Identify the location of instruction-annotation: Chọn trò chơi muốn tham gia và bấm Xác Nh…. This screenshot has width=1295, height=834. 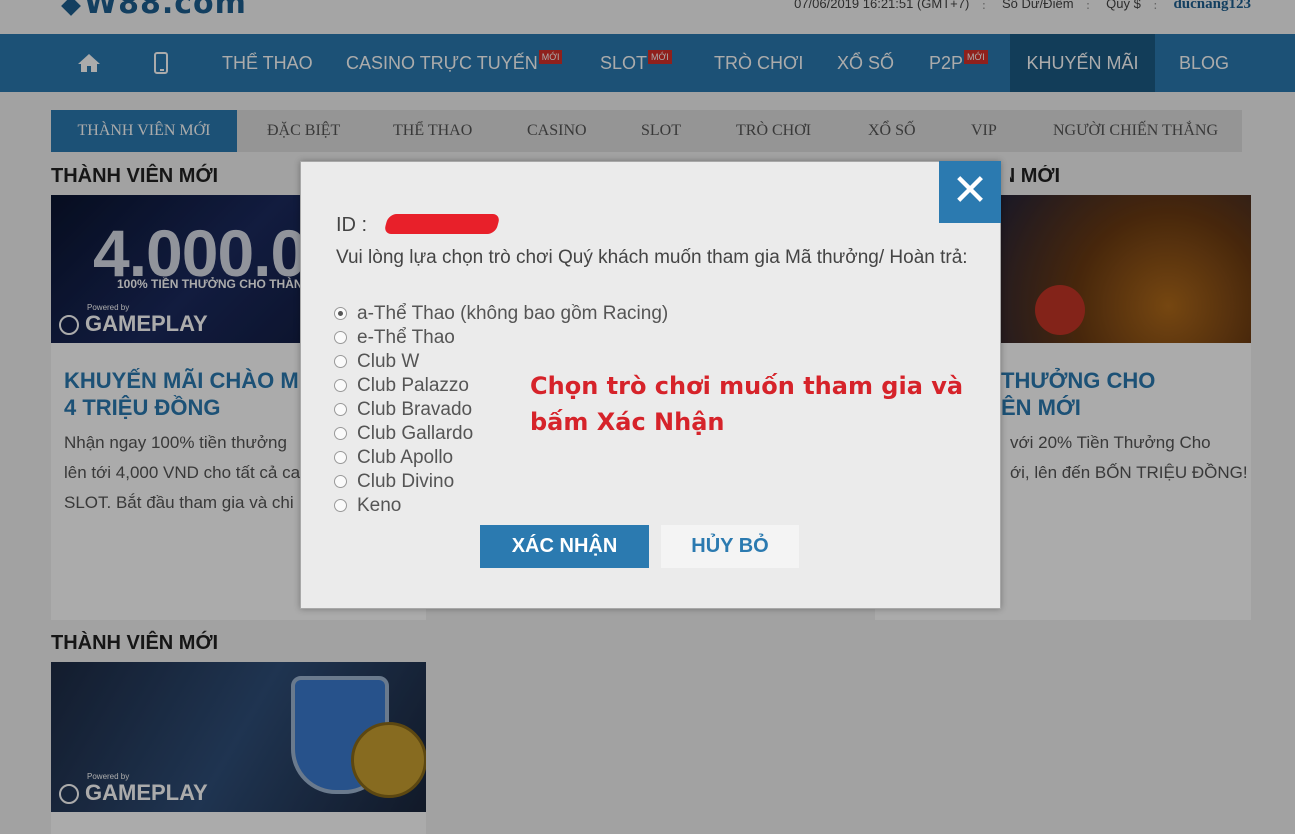
(747, 404).